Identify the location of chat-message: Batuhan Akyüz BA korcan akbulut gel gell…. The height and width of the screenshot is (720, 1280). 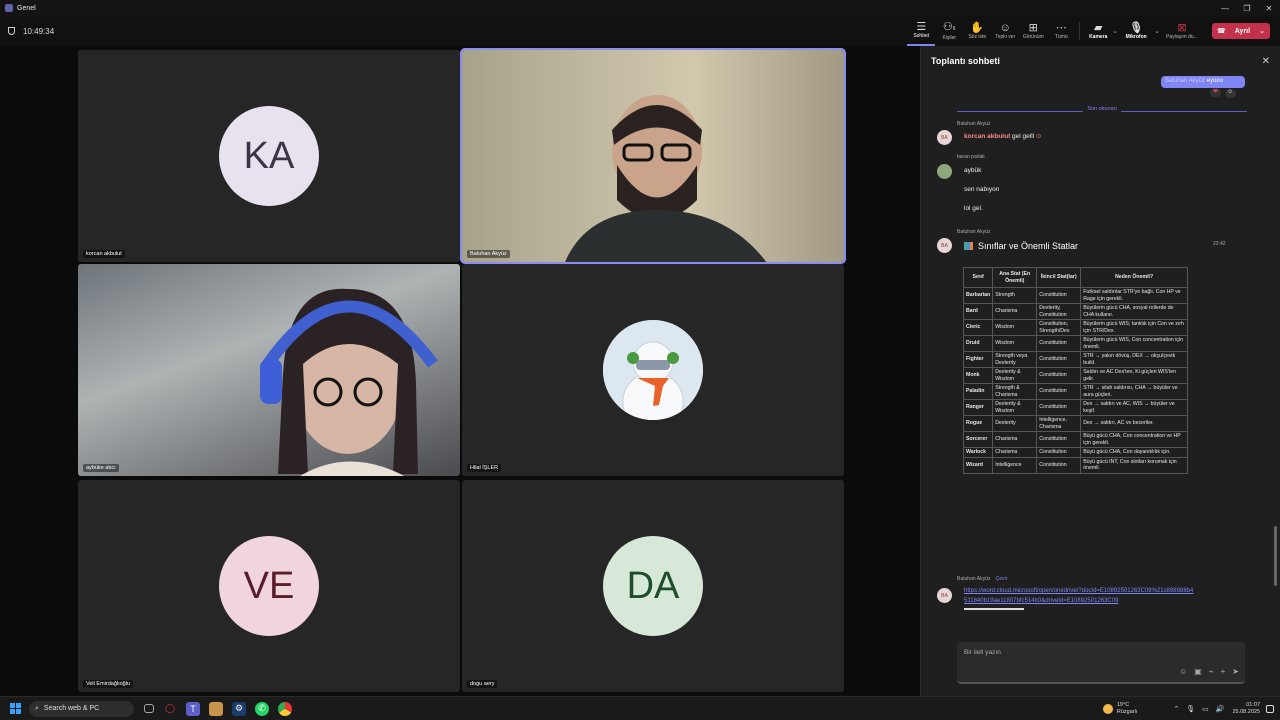
(1087, 133).